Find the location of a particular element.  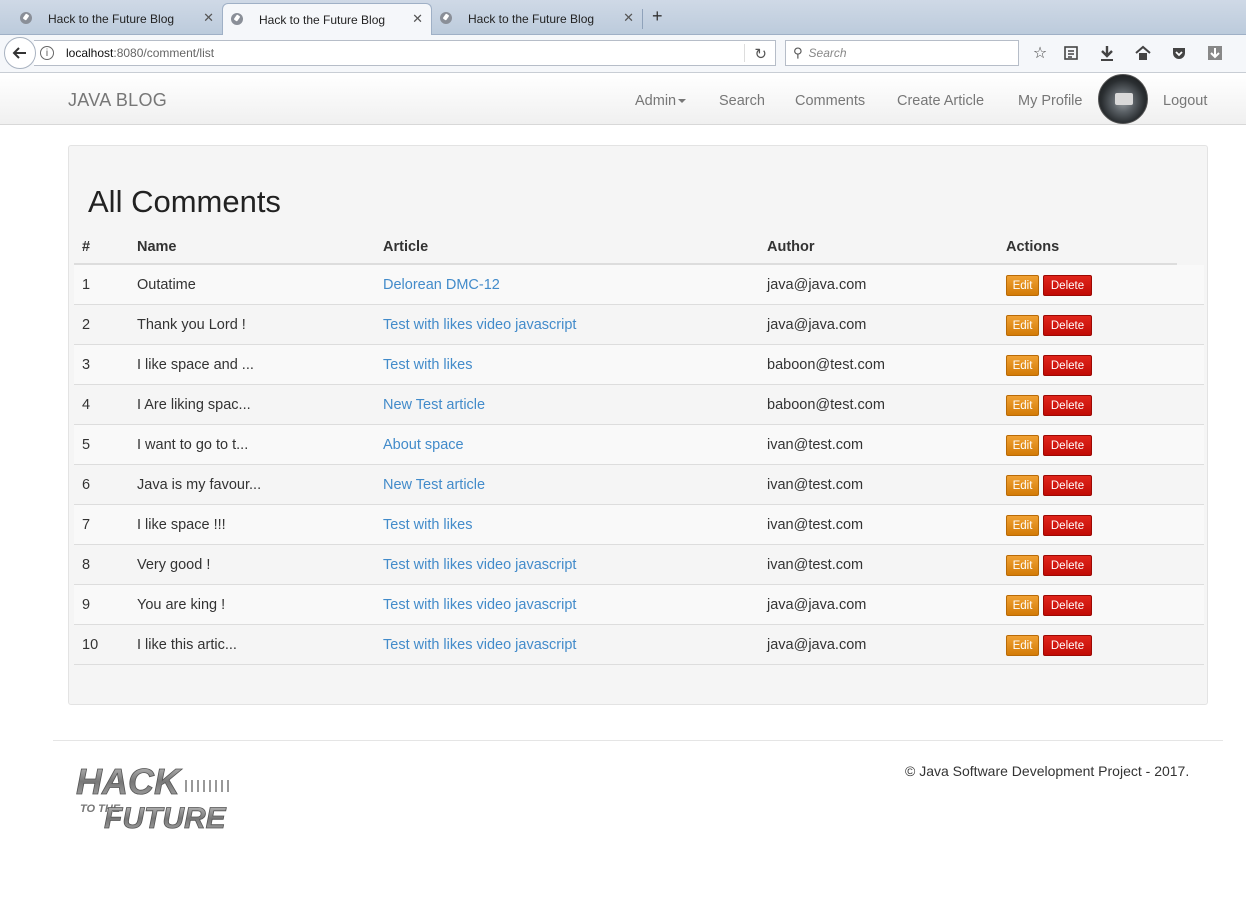

hack-to-the-future-logo: HACK TO THE FUTURE is located at coordinates (152, 798).